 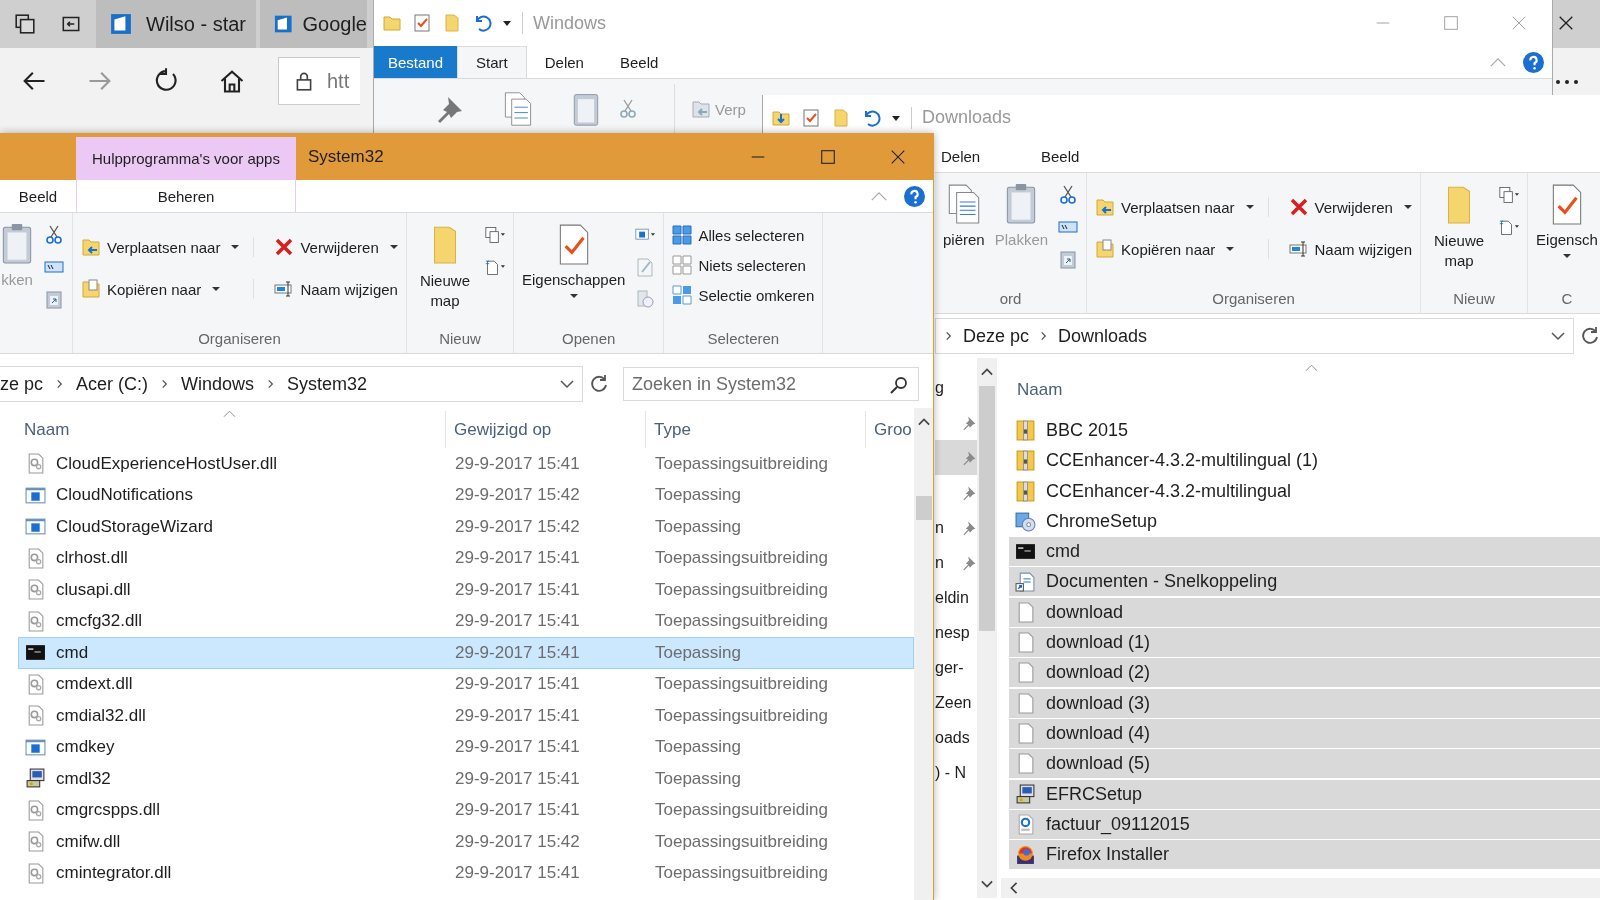 I want to click on file-row: download (4), so click(x=1304, y=733).